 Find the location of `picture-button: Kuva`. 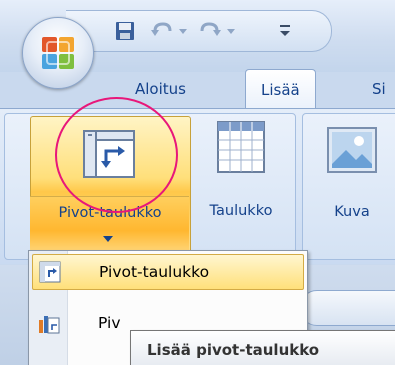

picture-button: Kuva is located at coordinates (352, 173).